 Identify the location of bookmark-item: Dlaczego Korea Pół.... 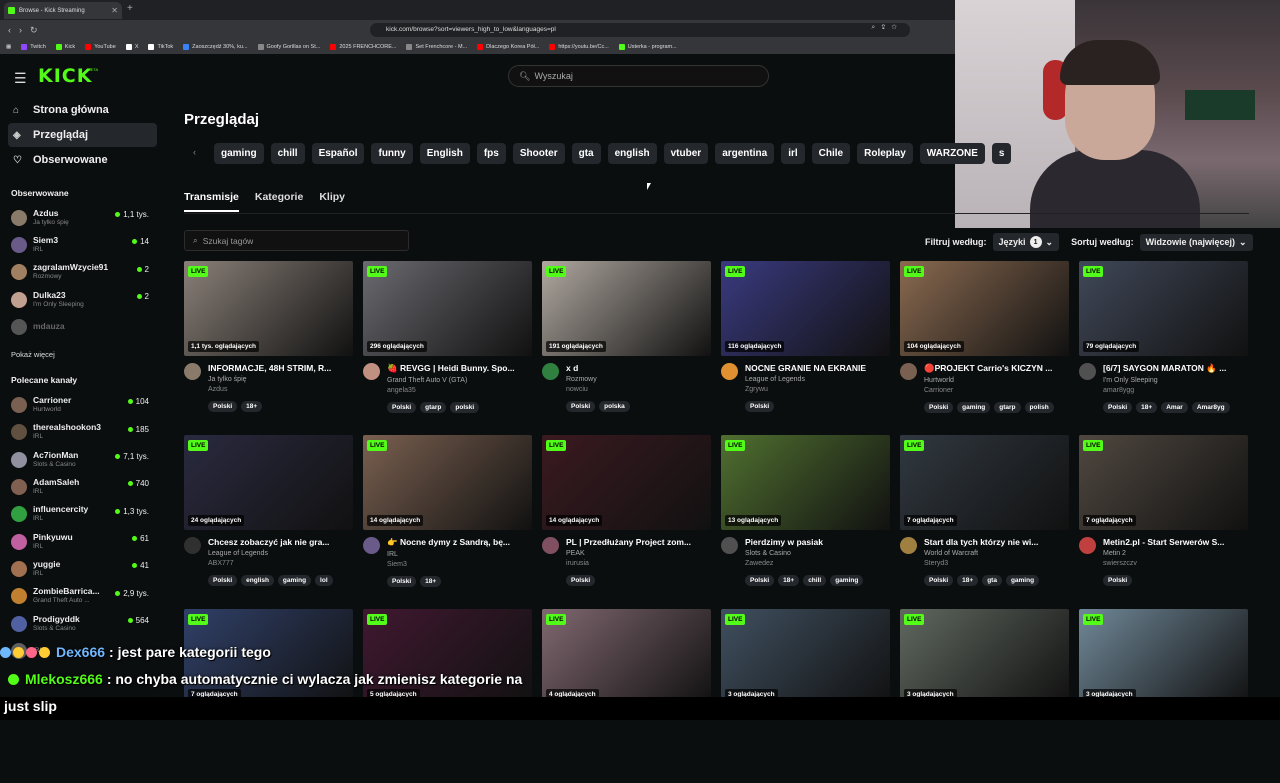
(508, 47).